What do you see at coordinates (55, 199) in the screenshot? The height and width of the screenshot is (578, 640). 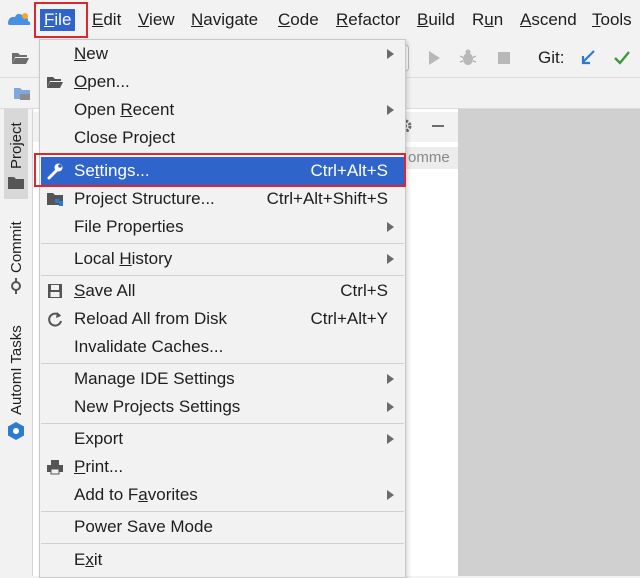 I see `project-structure-icon` at bounding box center [55, 199].